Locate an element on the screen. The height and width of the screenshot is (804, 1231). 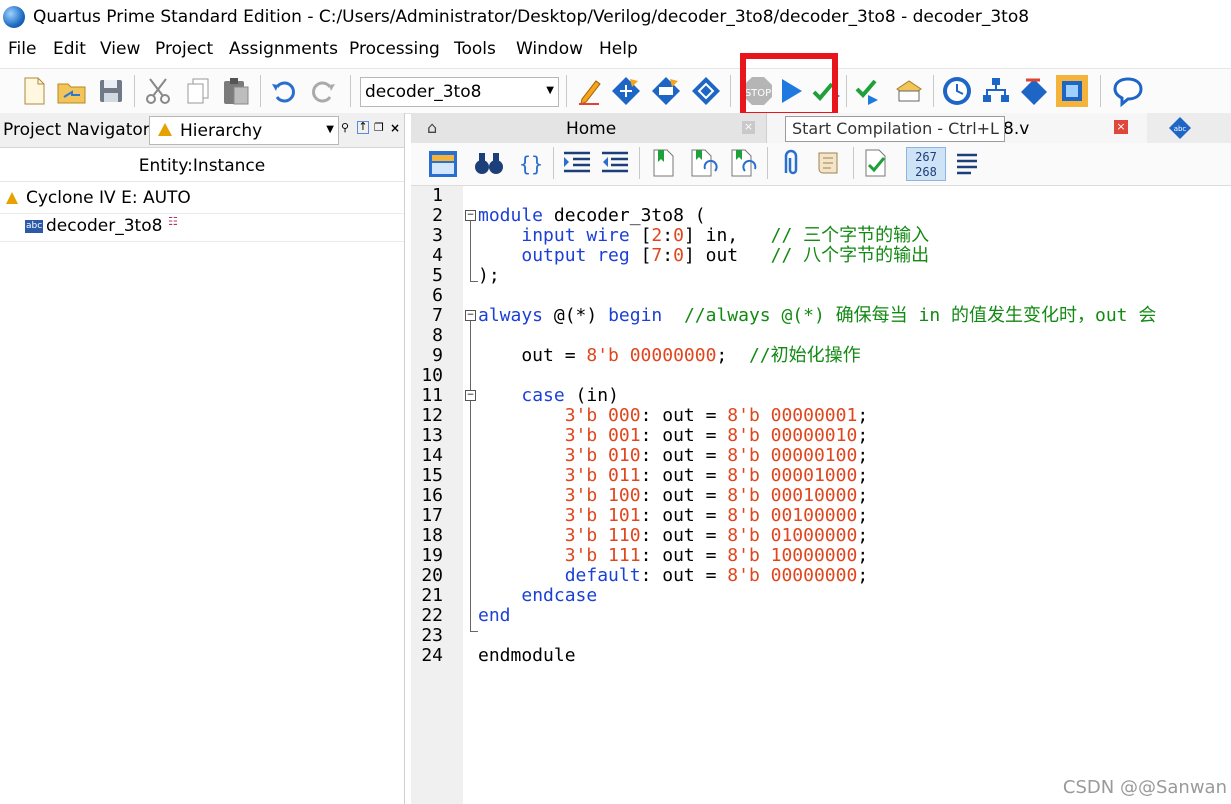
code-token: : is located at coordinates (668, 235).